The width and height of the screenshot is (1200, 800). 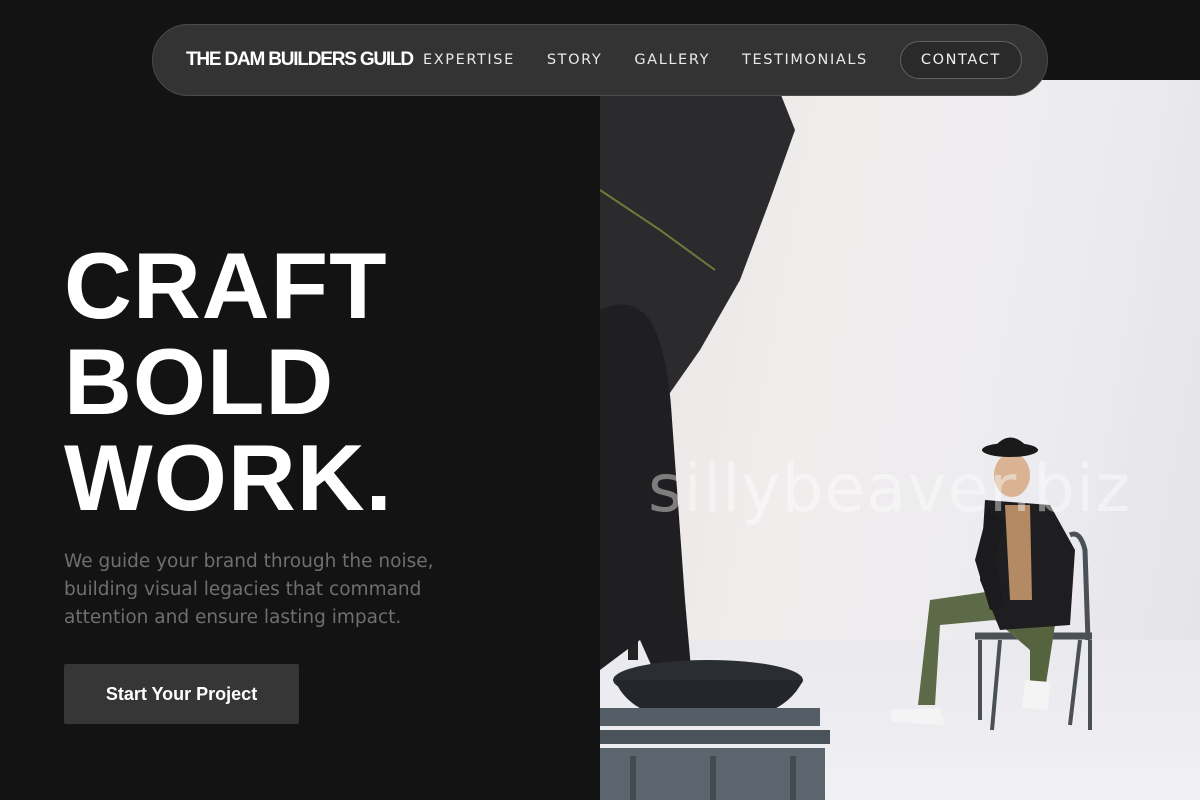 What do you see at coordinates (300, 60) in the screenshot?
I see `brand-logo: THE DAM BUILDERS GUILD` at bounding box center [300, 60].